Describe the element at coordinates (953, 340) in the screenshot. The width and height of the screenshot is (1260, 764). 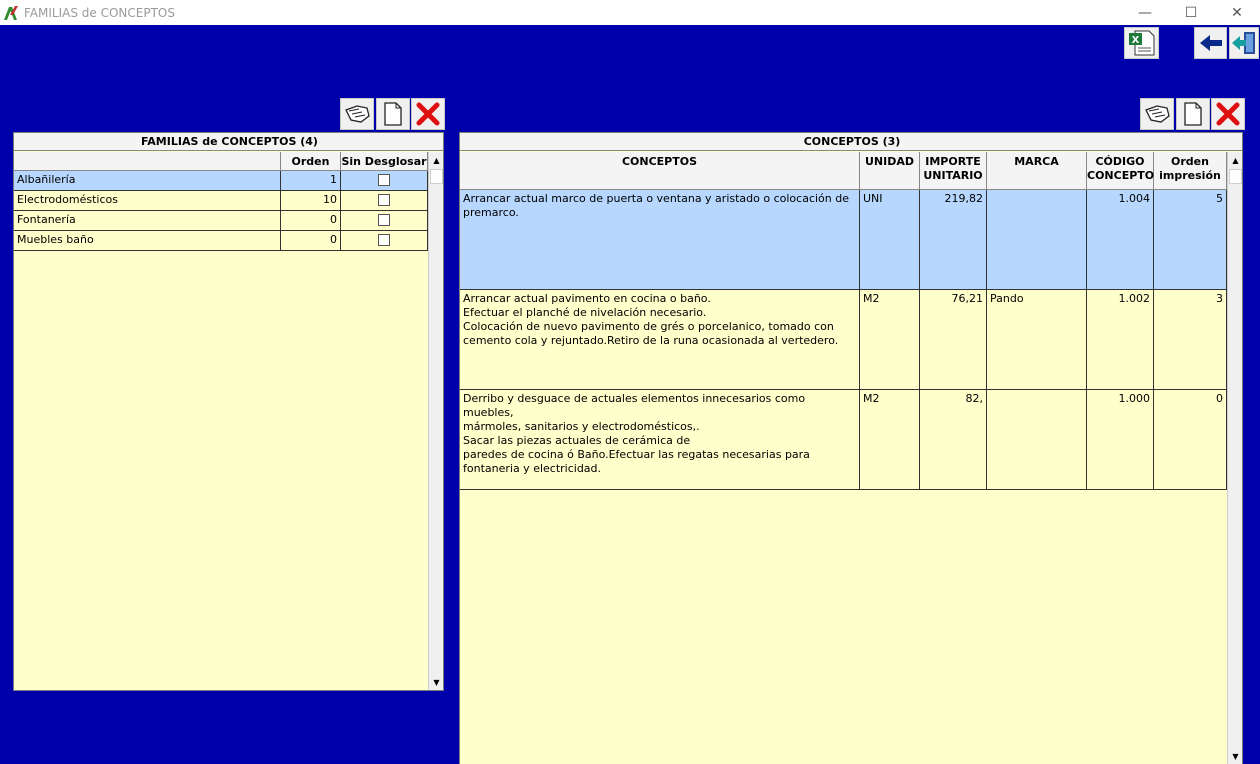
I see `concept-row-importe: 76,21` at that location.